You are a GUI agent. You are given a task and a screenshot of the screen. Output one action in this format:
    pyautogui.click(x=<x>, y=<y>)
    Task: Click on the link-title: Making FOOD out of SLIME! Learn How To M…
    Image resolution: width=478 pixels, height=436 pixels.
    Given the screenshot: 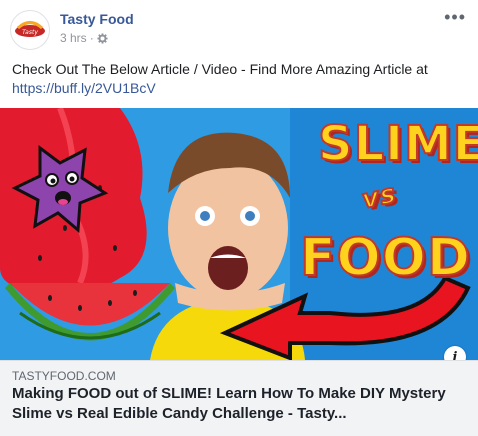 What is the action you would take?
    pyautogui.click(x=237, y=404)
    